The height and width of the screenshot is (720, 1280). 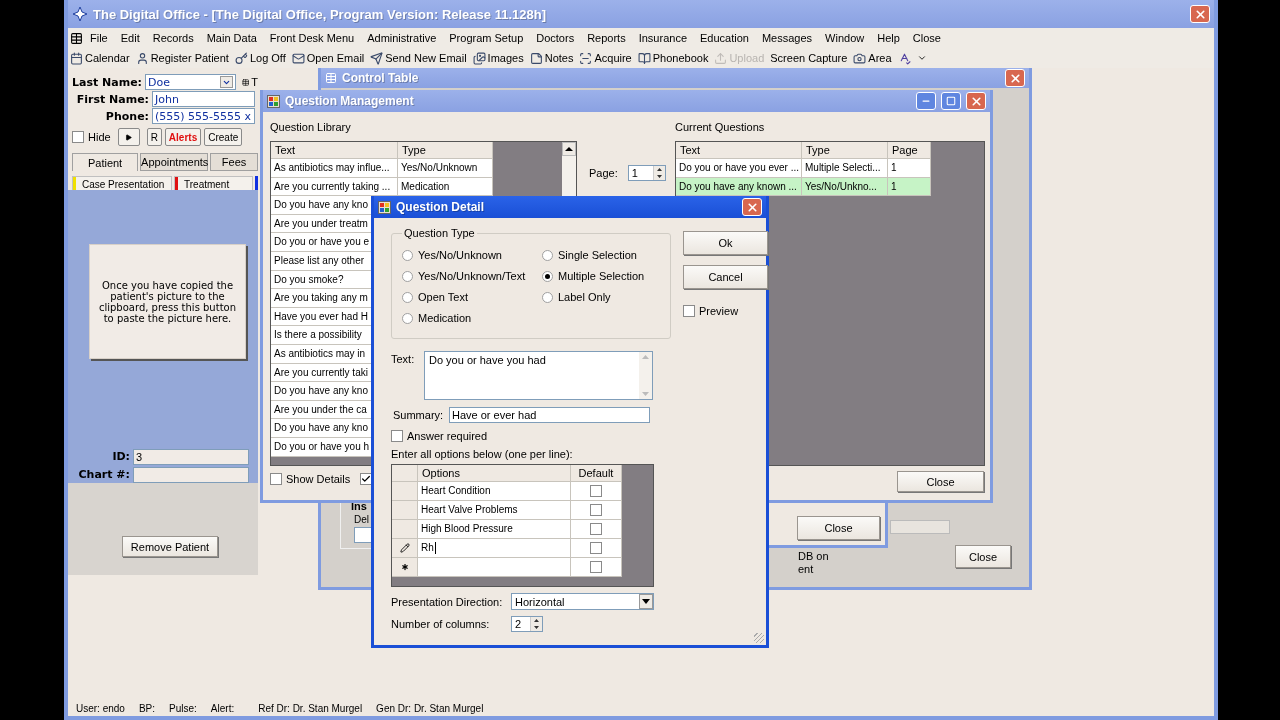 What do you see at coordinates (494, 510) in the screenshot?
I see `table-cell: Heart Valve Problems` at bounding box center [494, 510].